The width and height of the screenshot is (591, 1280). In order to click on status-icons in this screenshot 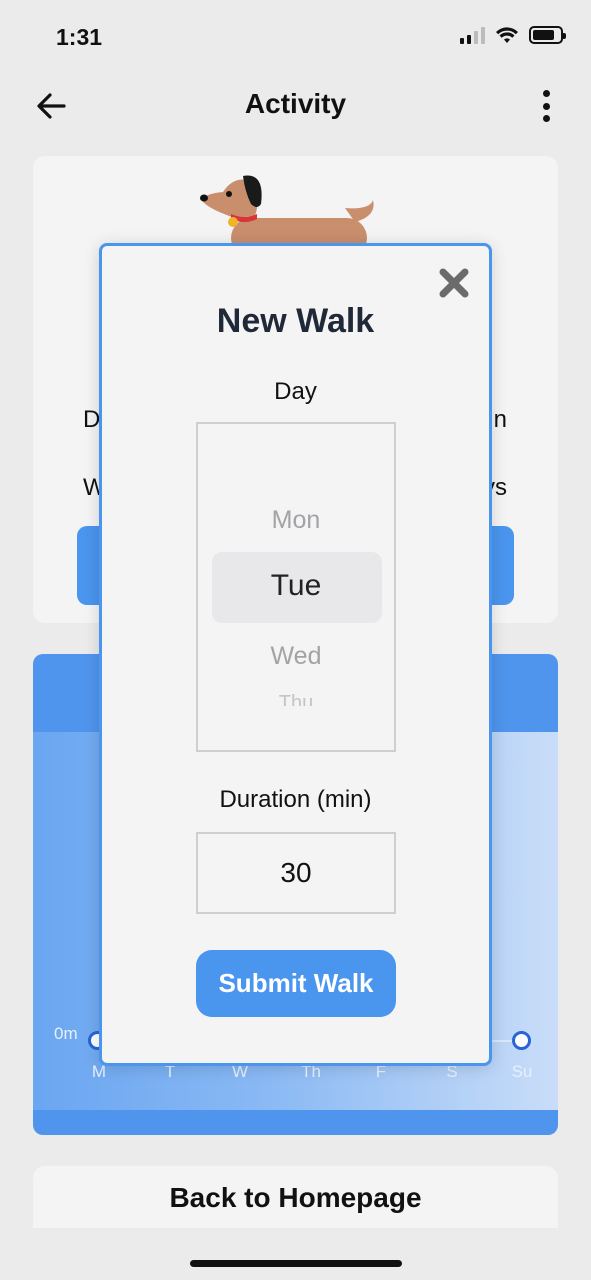, I will do `click(513, 35)`.